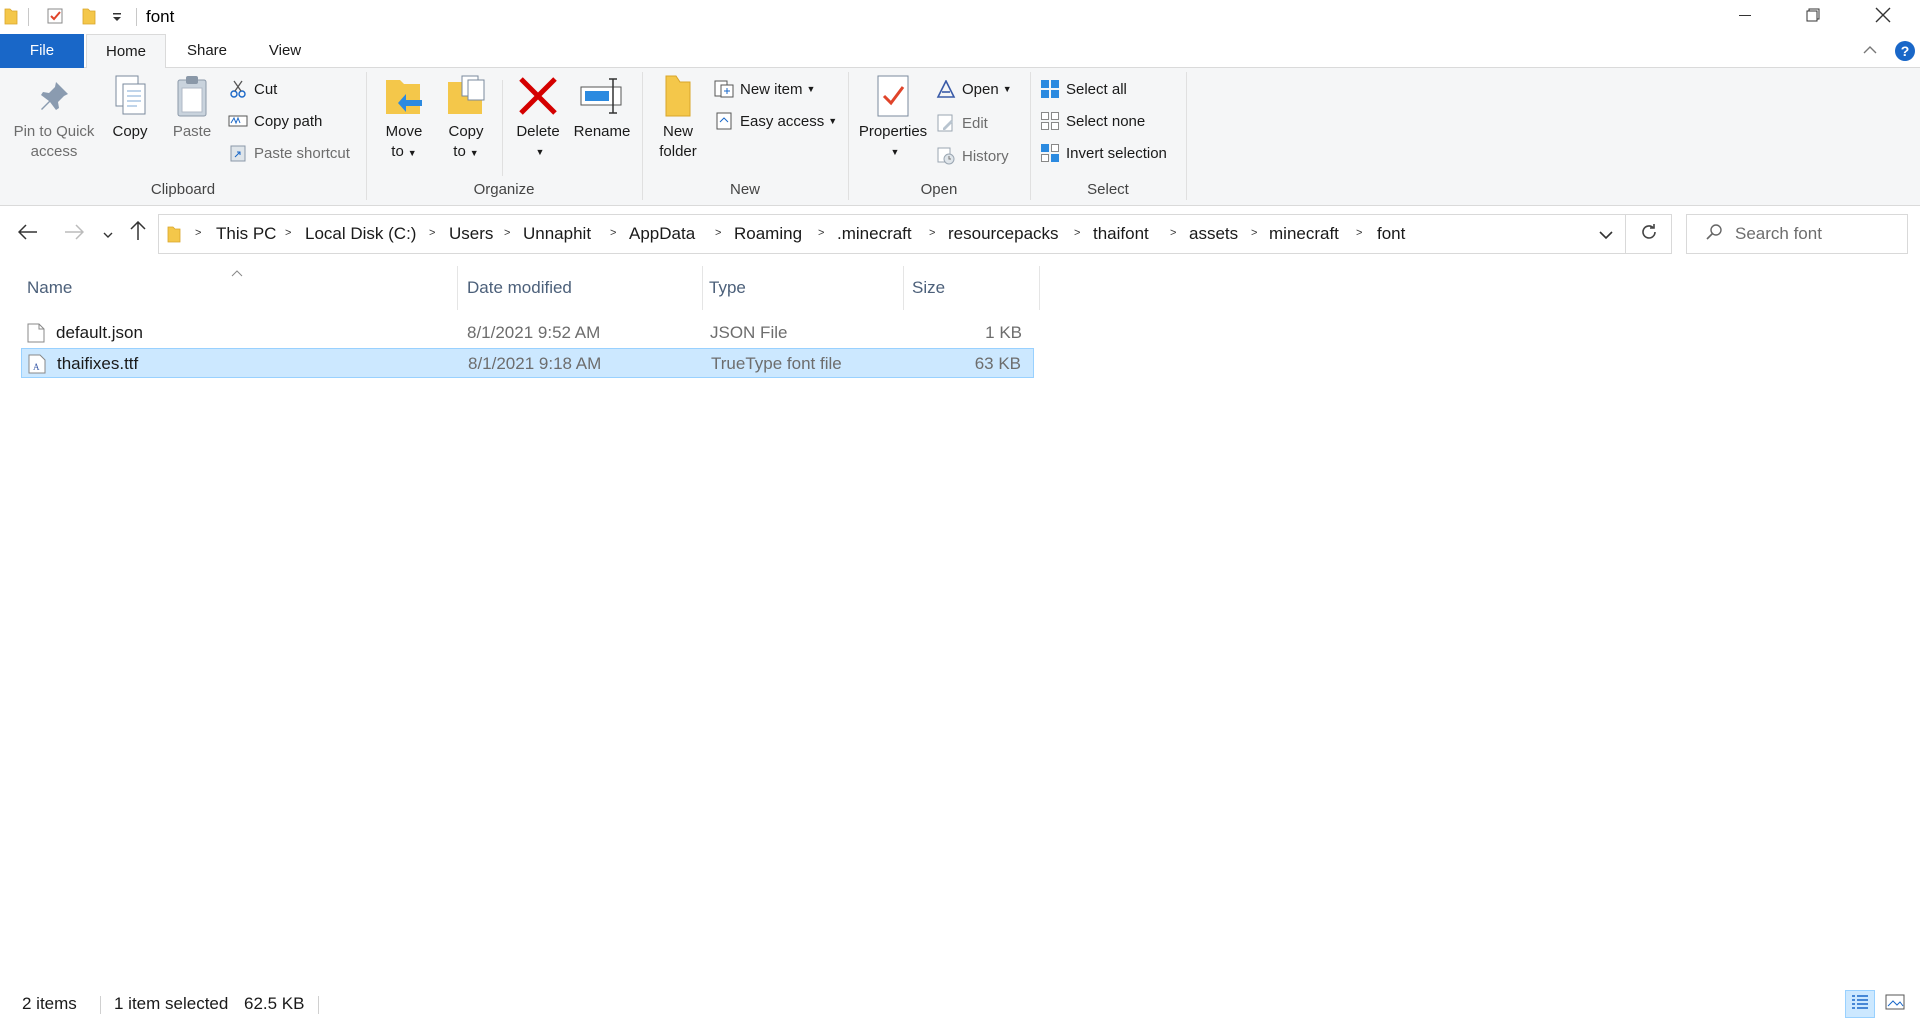  What do you see at coordinates (285, 51) in the screenshot?
I see `tab-view: View` at bounding box center [285, 51].